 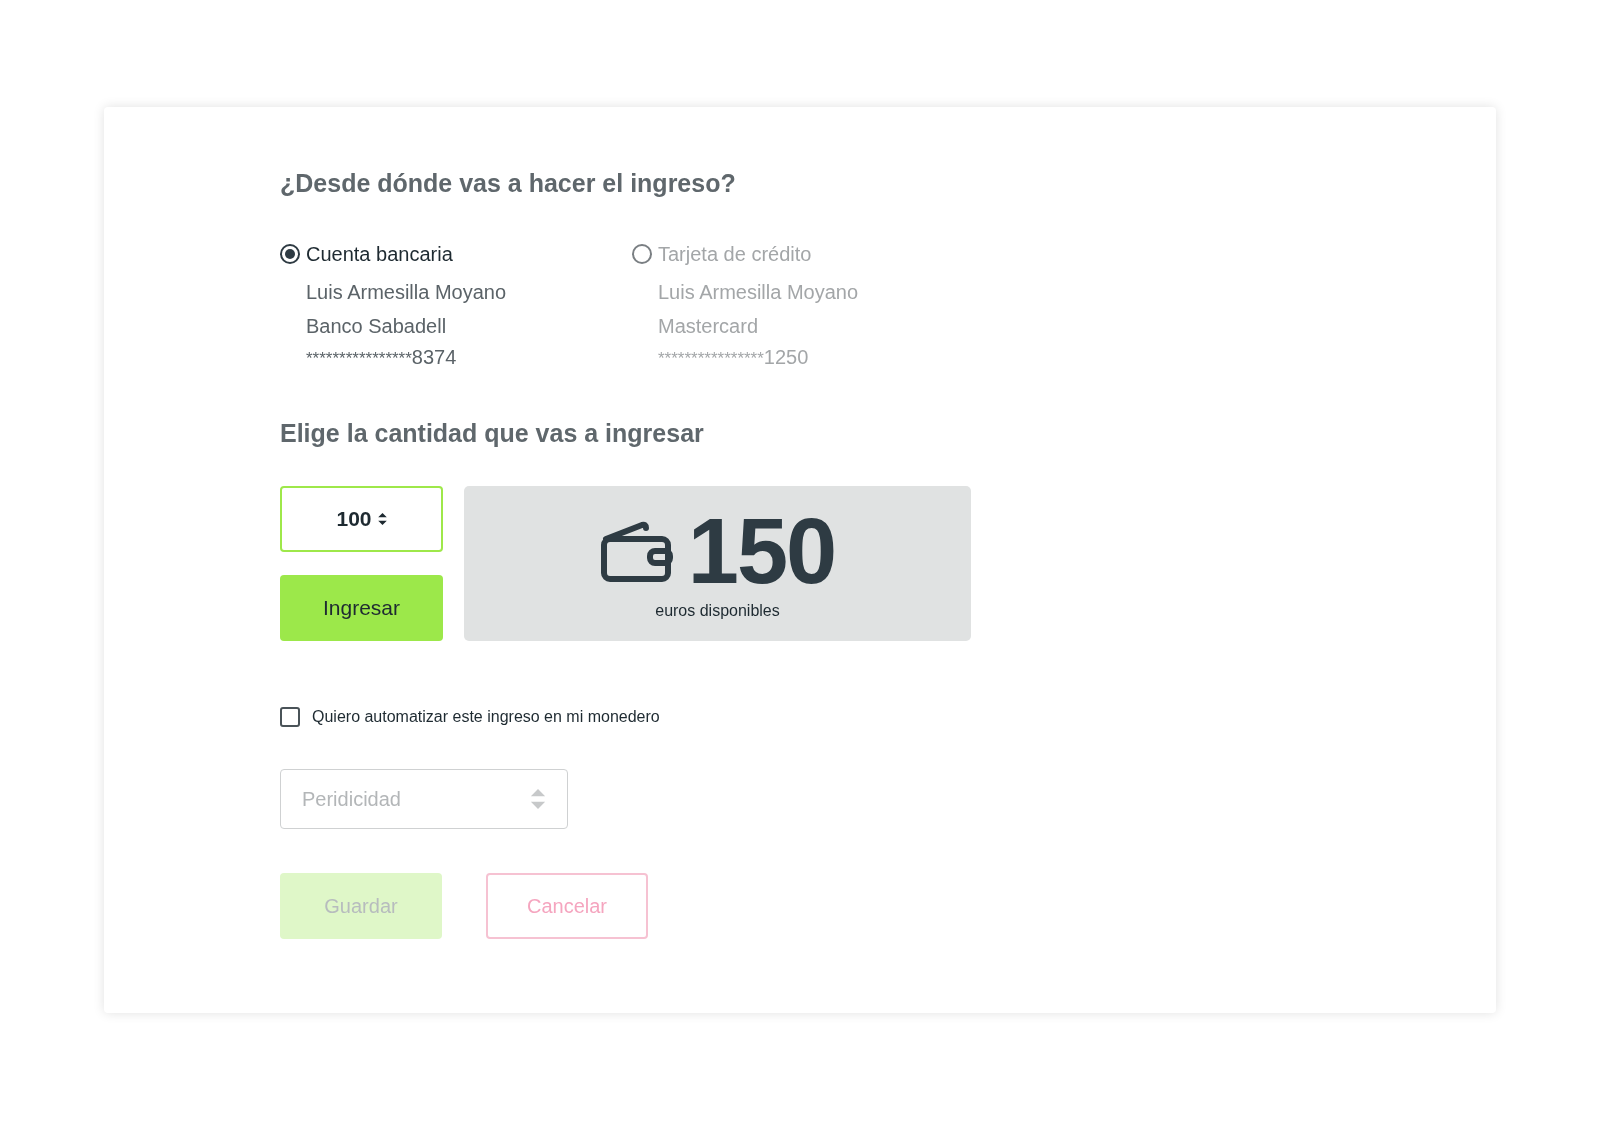 I want to click on stepper-icon, so click(x=382, y=519).